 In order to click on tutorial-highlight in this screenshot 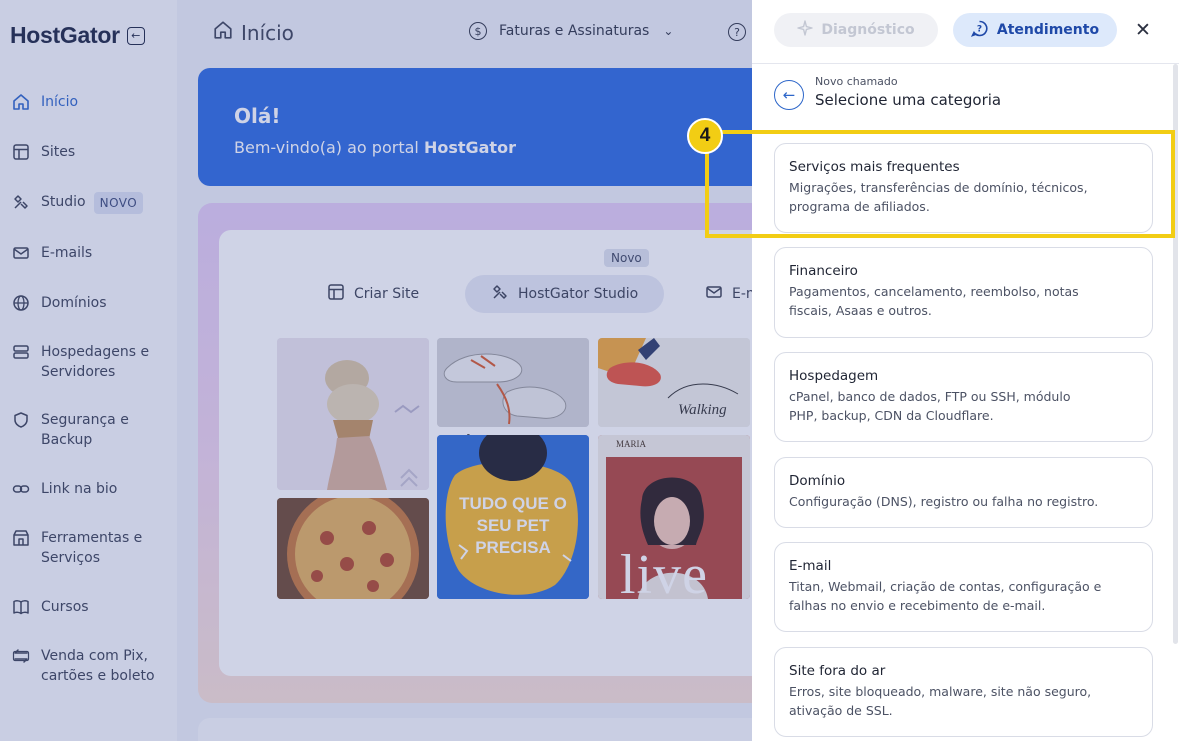, I will do `click(940, 184)`.